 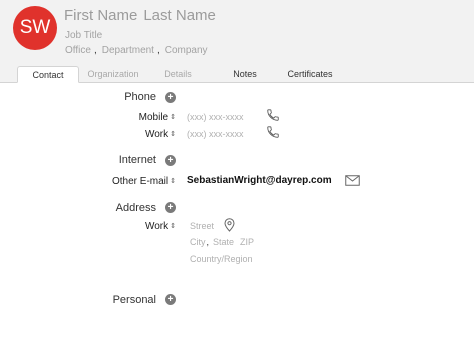 I want to click on work-phone-input: (xxx) xxx-xxxx, so click(x=215, y=134).